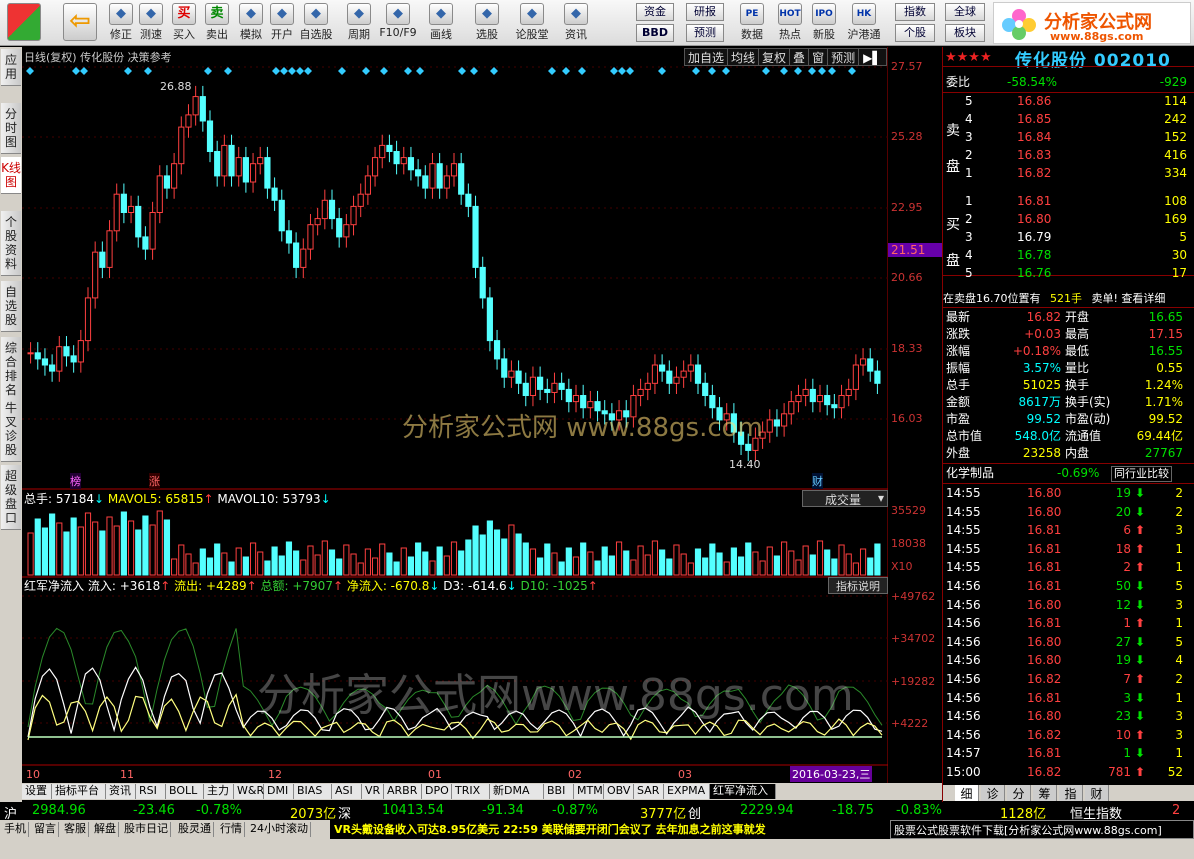  Describe the element at coordinates (121, 791) in the screenshot. I see `indicator-tab-2: 资讯` at that location.